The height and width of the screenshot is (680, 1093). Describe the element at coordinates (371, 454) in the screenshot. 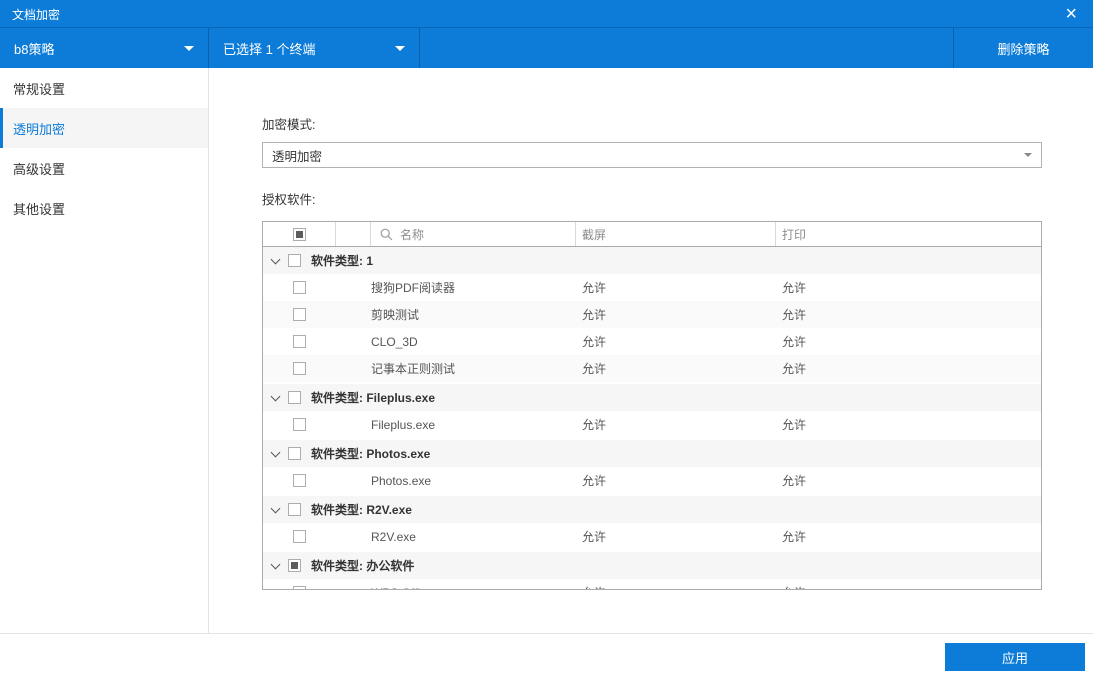

I see `group-label: 软件类型: Photos.exe` at that location.